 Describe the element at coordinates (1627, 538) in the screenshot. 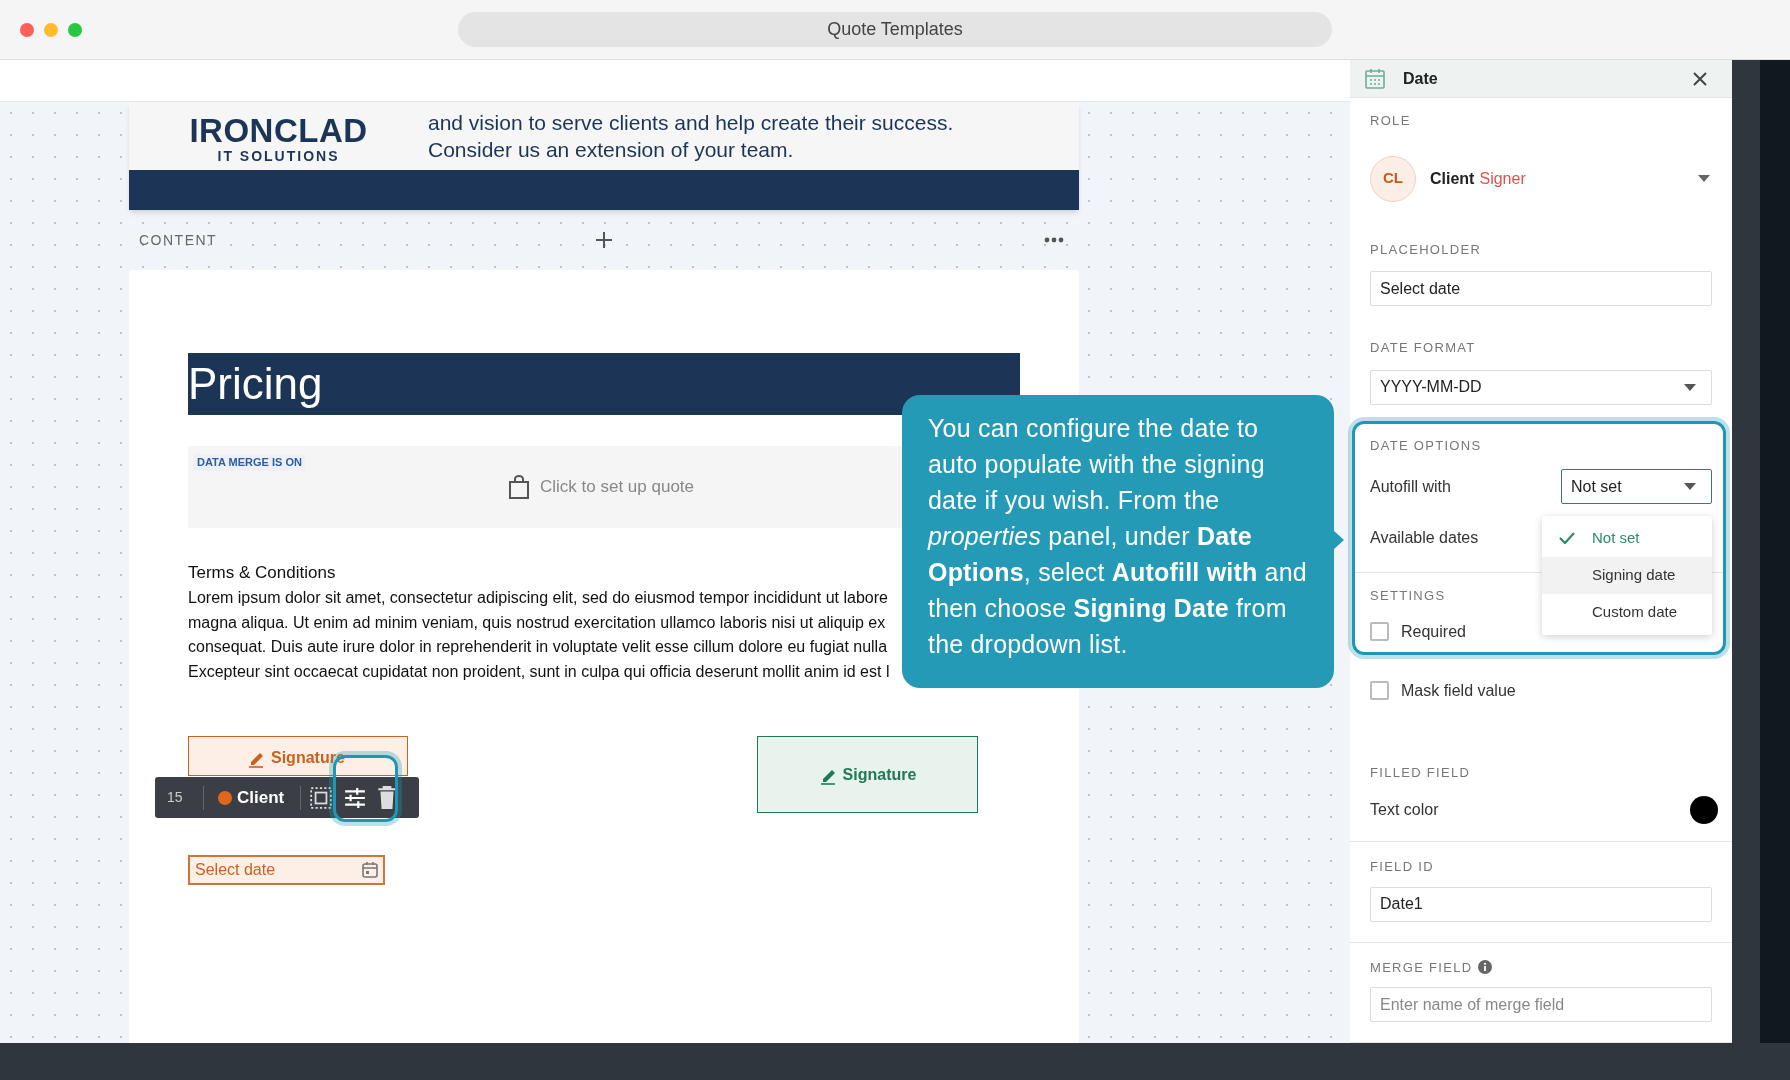

I see `menu-item: Not set` at that location.